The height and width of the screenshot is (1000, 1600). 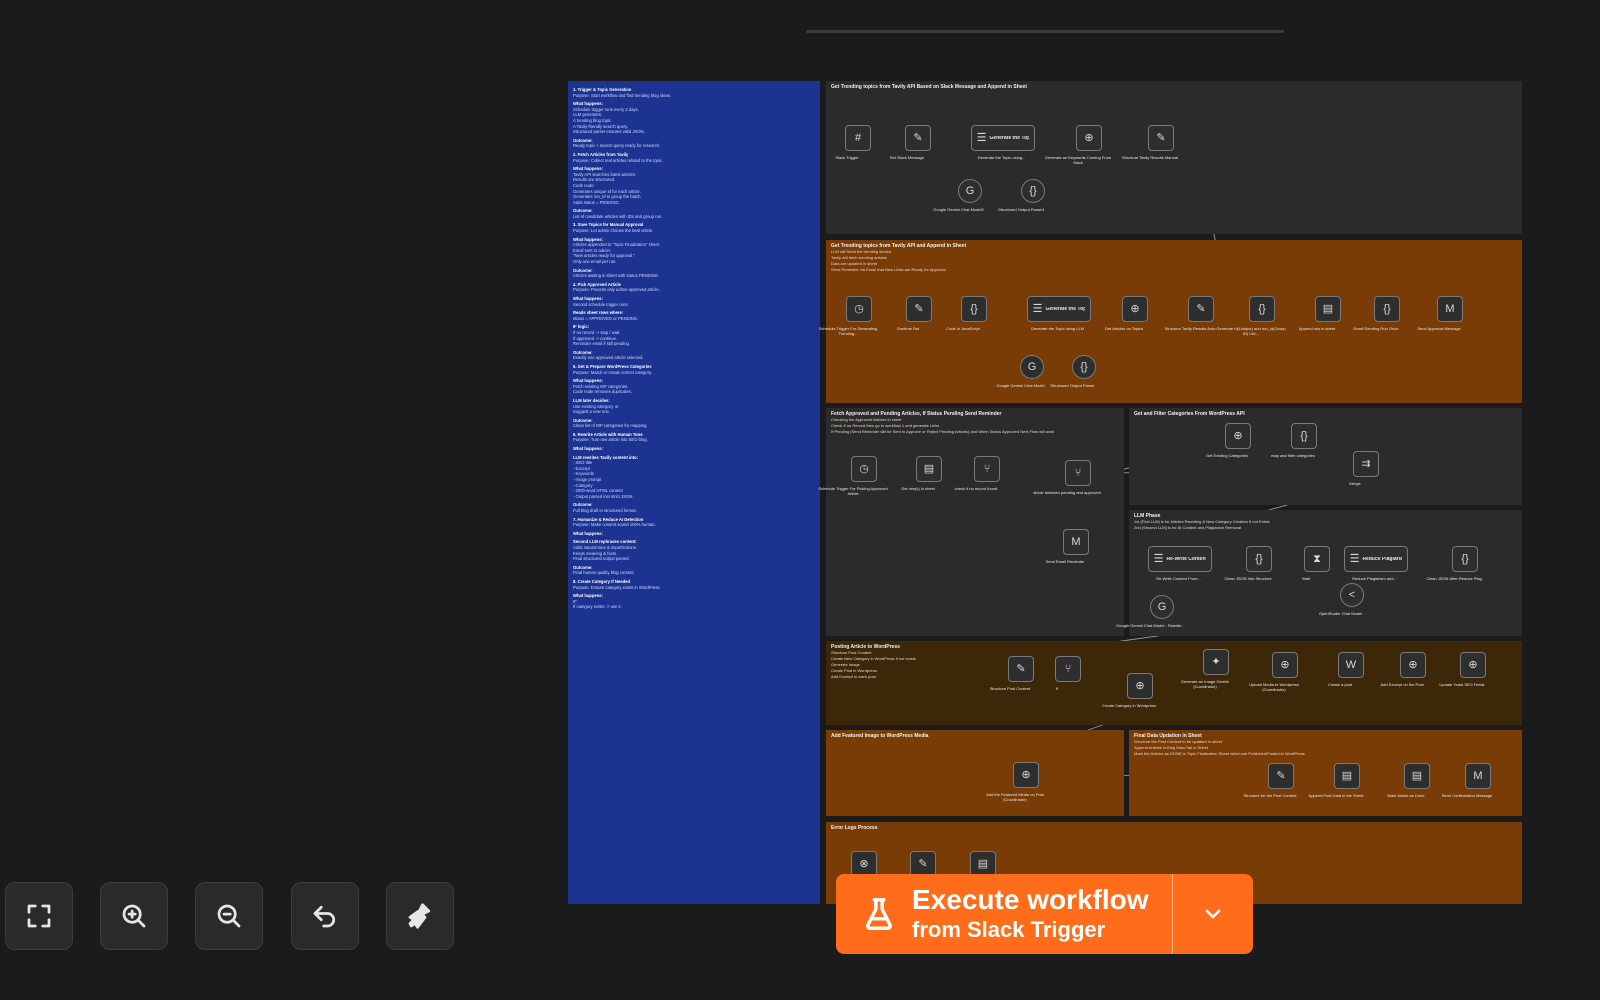 I want to click on workflow-node: W Create a post, so click(x=1346, y=669).